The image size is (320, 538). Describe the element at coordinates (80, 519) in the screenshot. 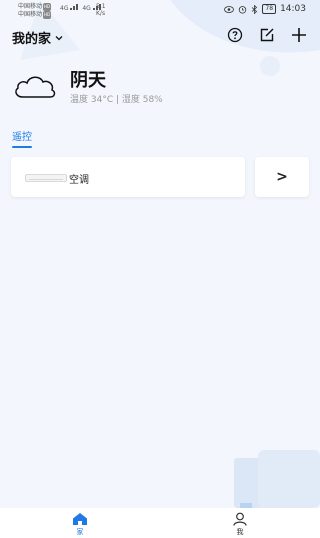

I see `home-icon` at that location.